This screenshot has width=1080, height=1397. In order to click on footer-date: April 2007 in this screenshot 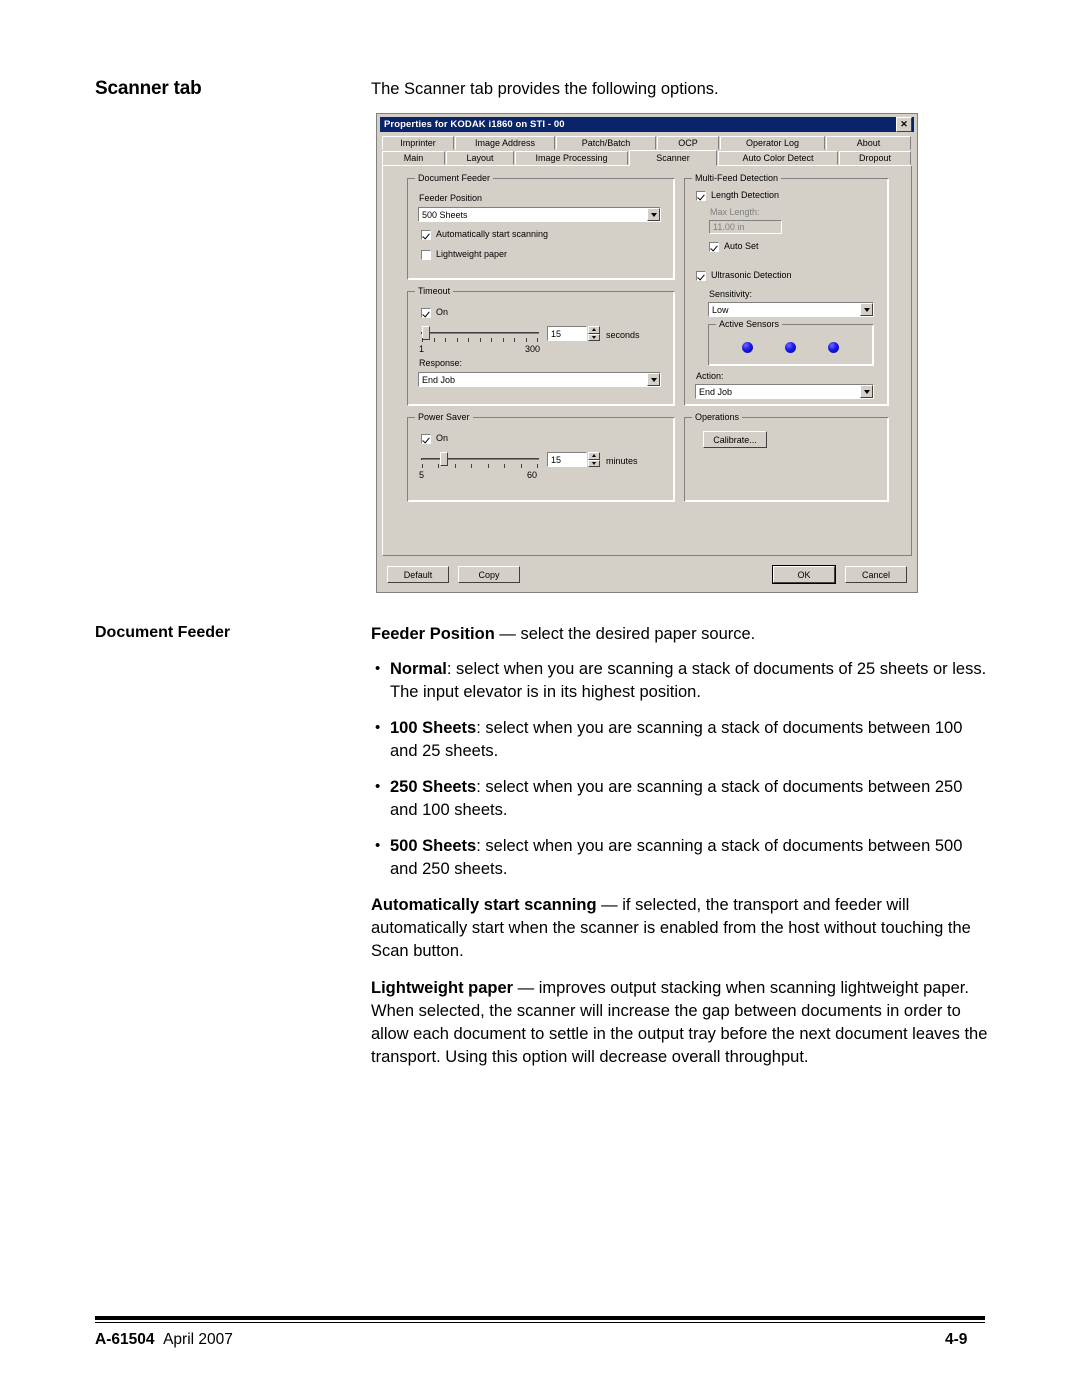, I will do `click(198, 1339)`.